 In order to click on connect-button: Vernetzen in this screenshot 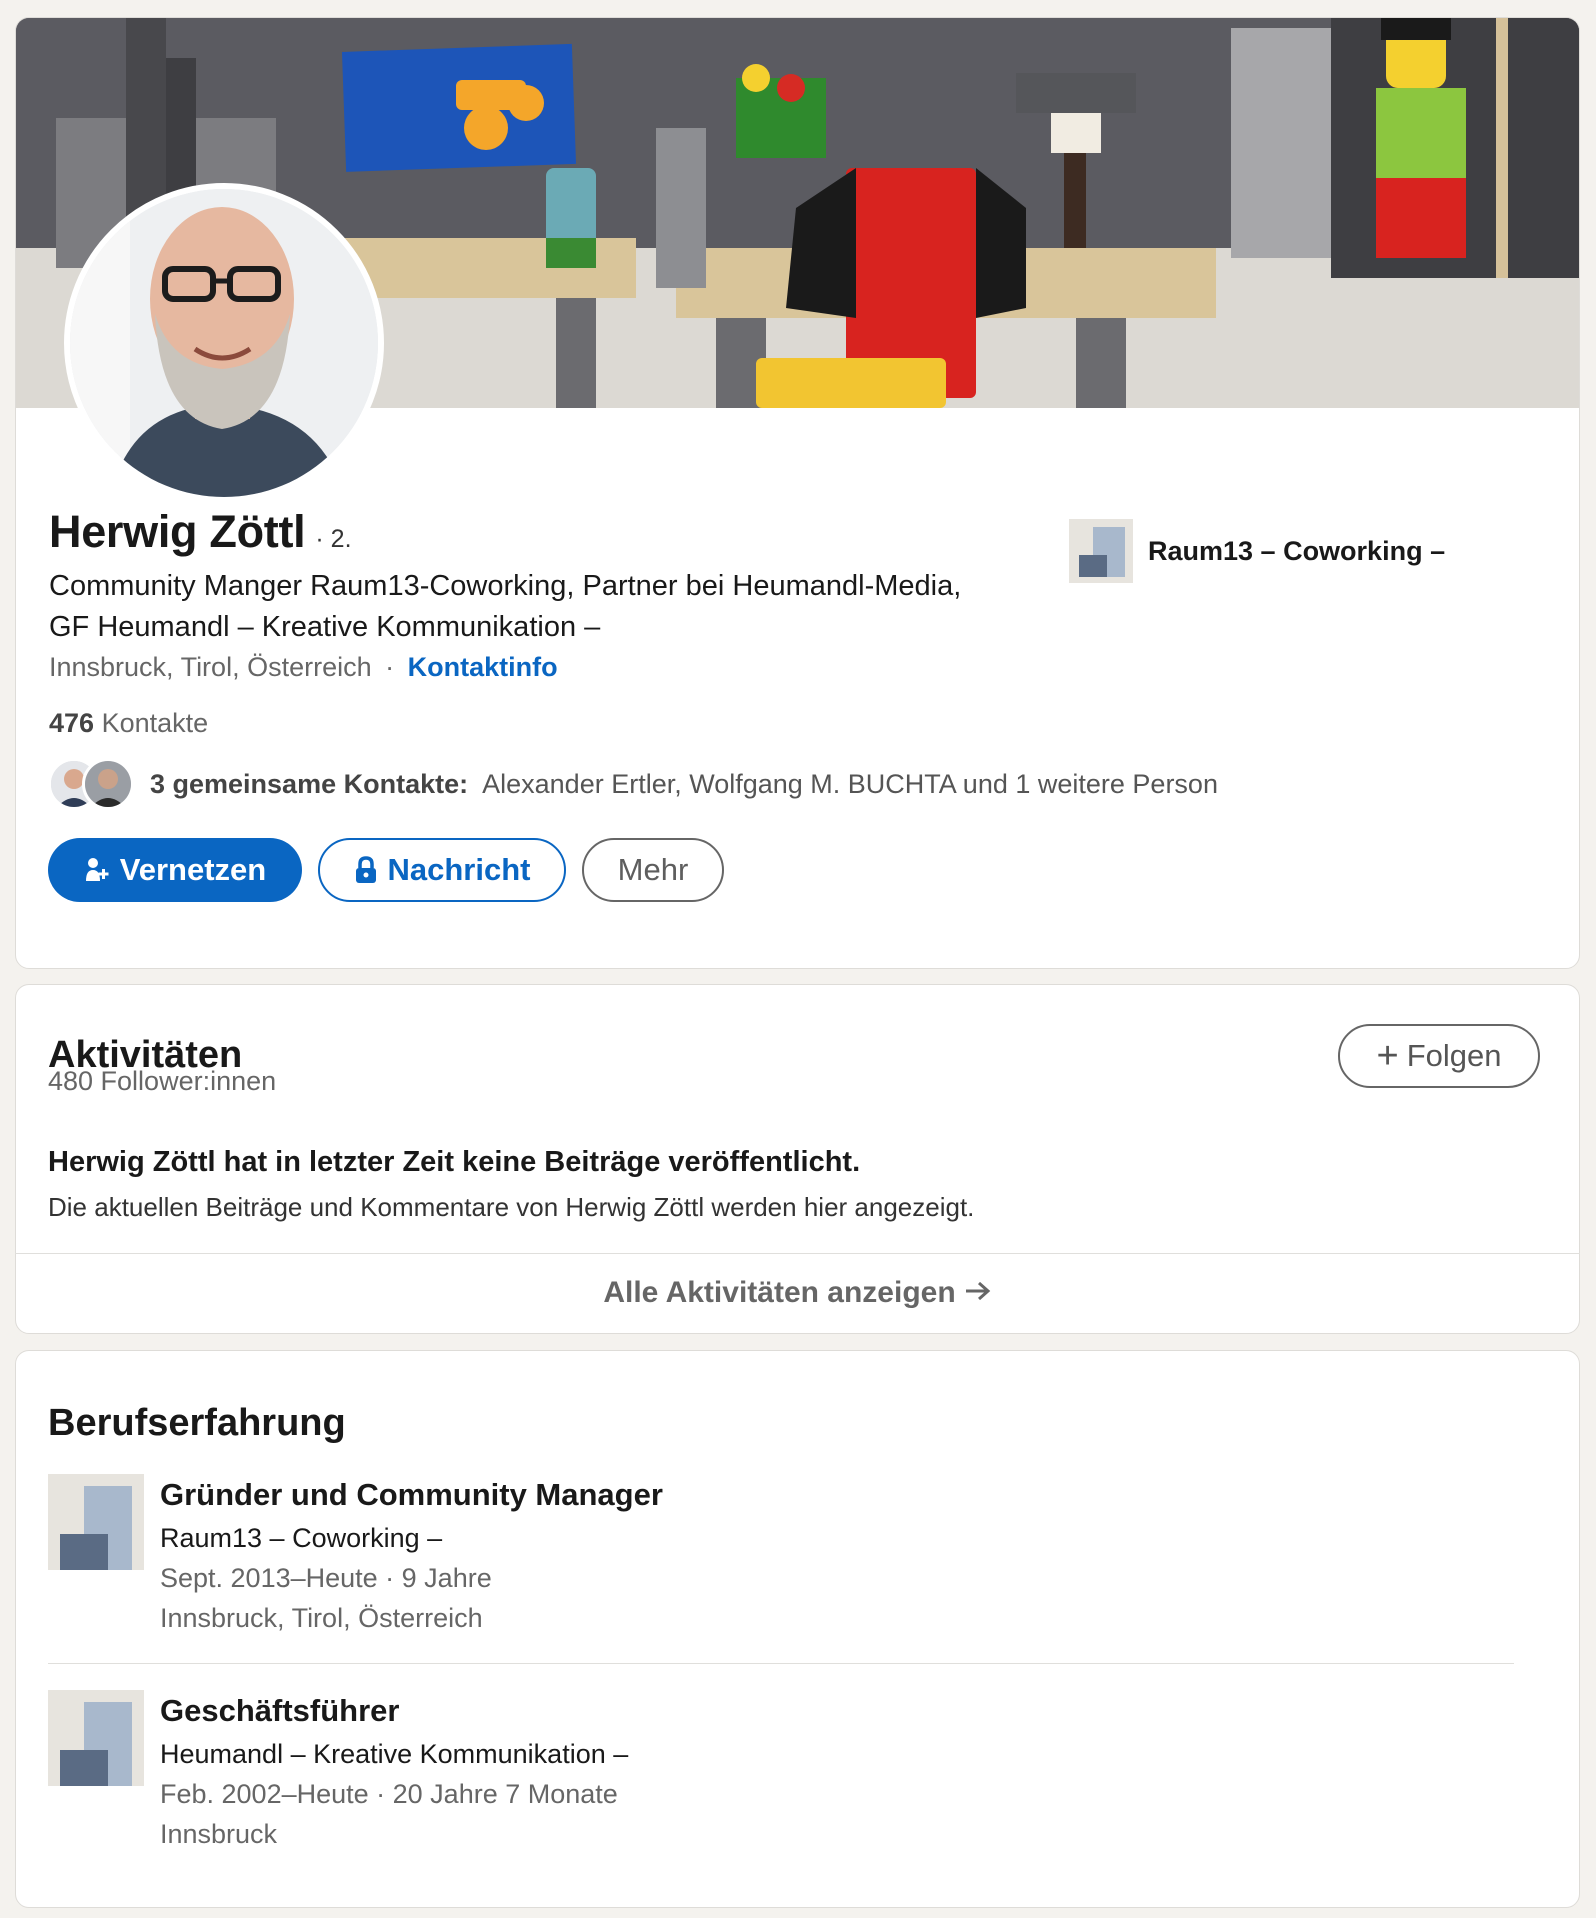, I will do `click(175, 870)`.